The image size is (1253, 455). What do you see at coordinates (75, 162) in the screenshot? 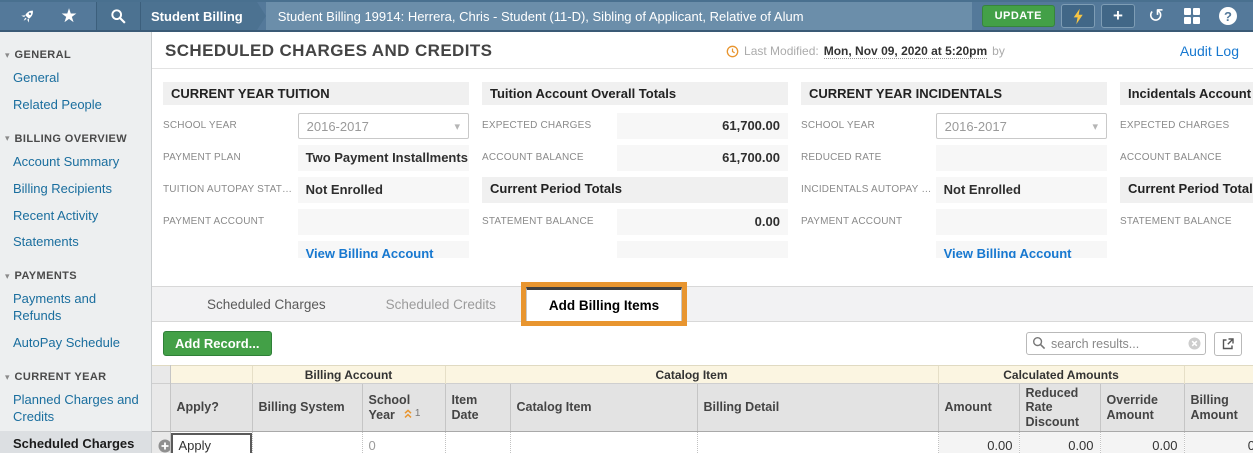
I see `sidebar-item-account-summary: Account Summary` at bounding box center [75, 162].